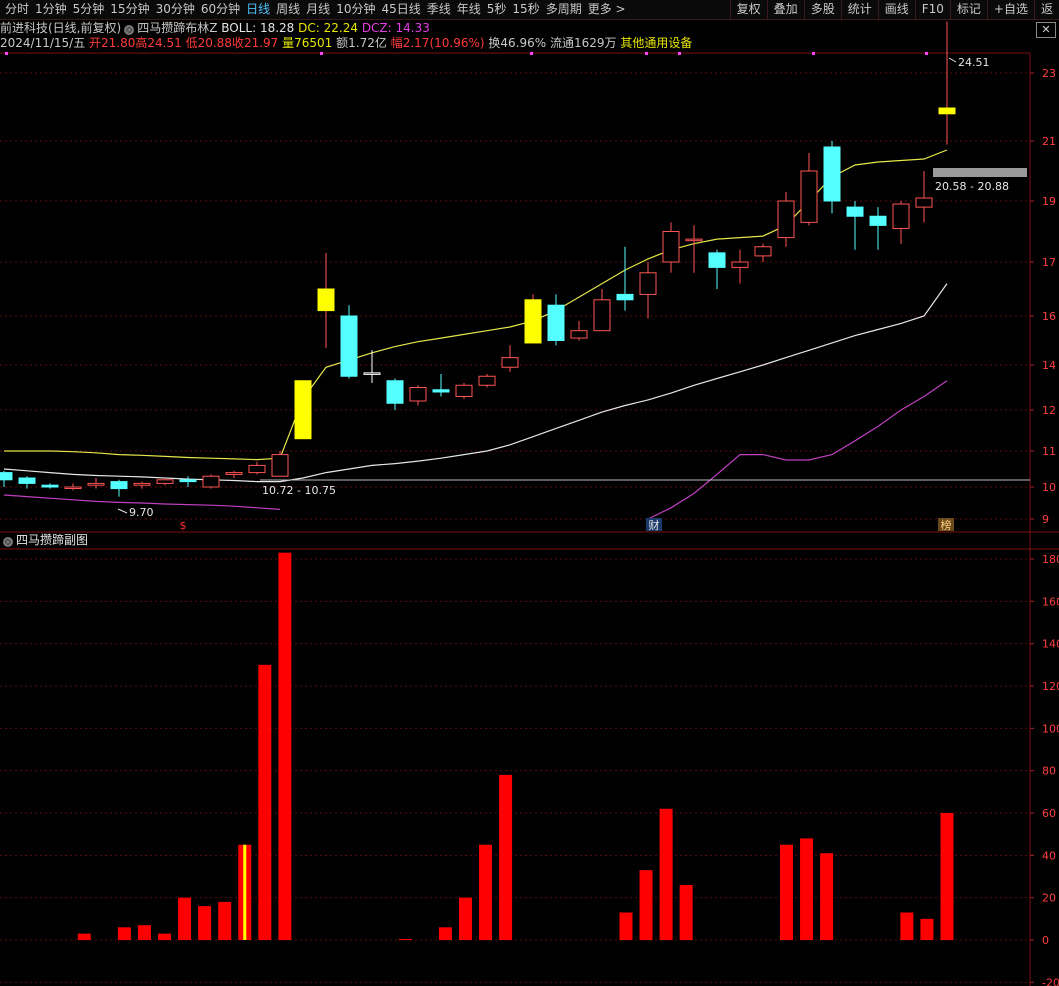 The height and width of the screenshot is (986, 1059). Describe the element at coordinates (583, 43) in the screenshot. I see `quote-float: 流通1629万` at that location.